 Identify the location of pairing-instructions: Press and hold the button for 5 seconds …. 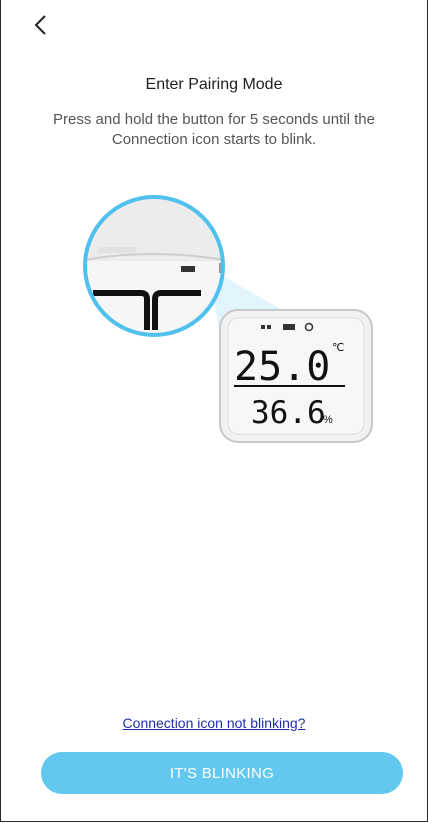
(214, 129).